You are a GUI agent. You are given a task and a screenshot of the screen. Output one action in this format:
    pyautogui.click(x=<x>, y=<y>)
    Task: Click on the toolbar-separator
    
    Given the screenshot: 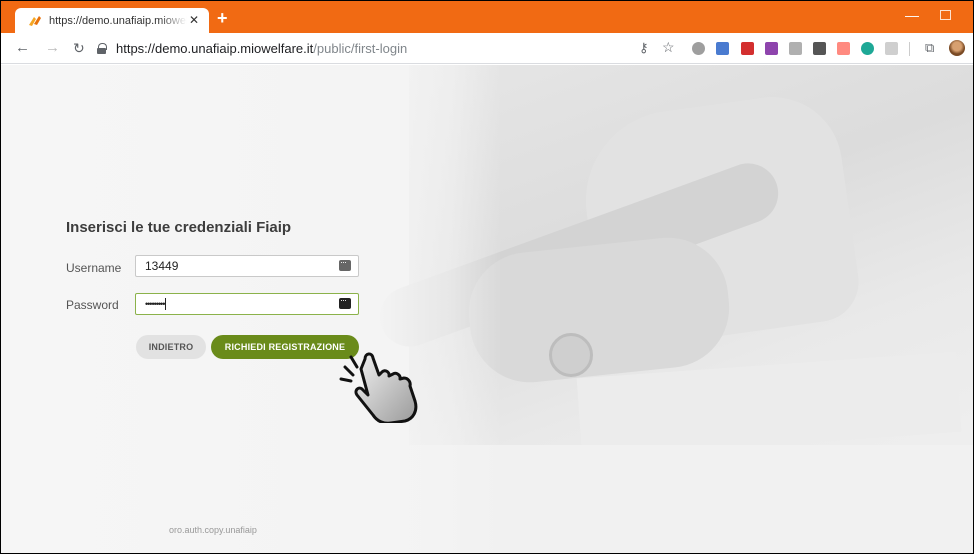 What is the action you would take?
    pyautogui.click(x=909, y=49)
    